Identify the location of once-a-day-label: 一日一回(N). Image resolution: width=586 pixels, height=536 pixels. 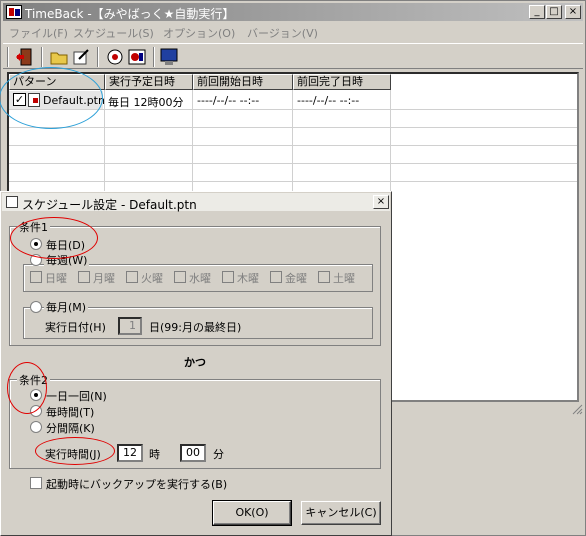
(76, 396).